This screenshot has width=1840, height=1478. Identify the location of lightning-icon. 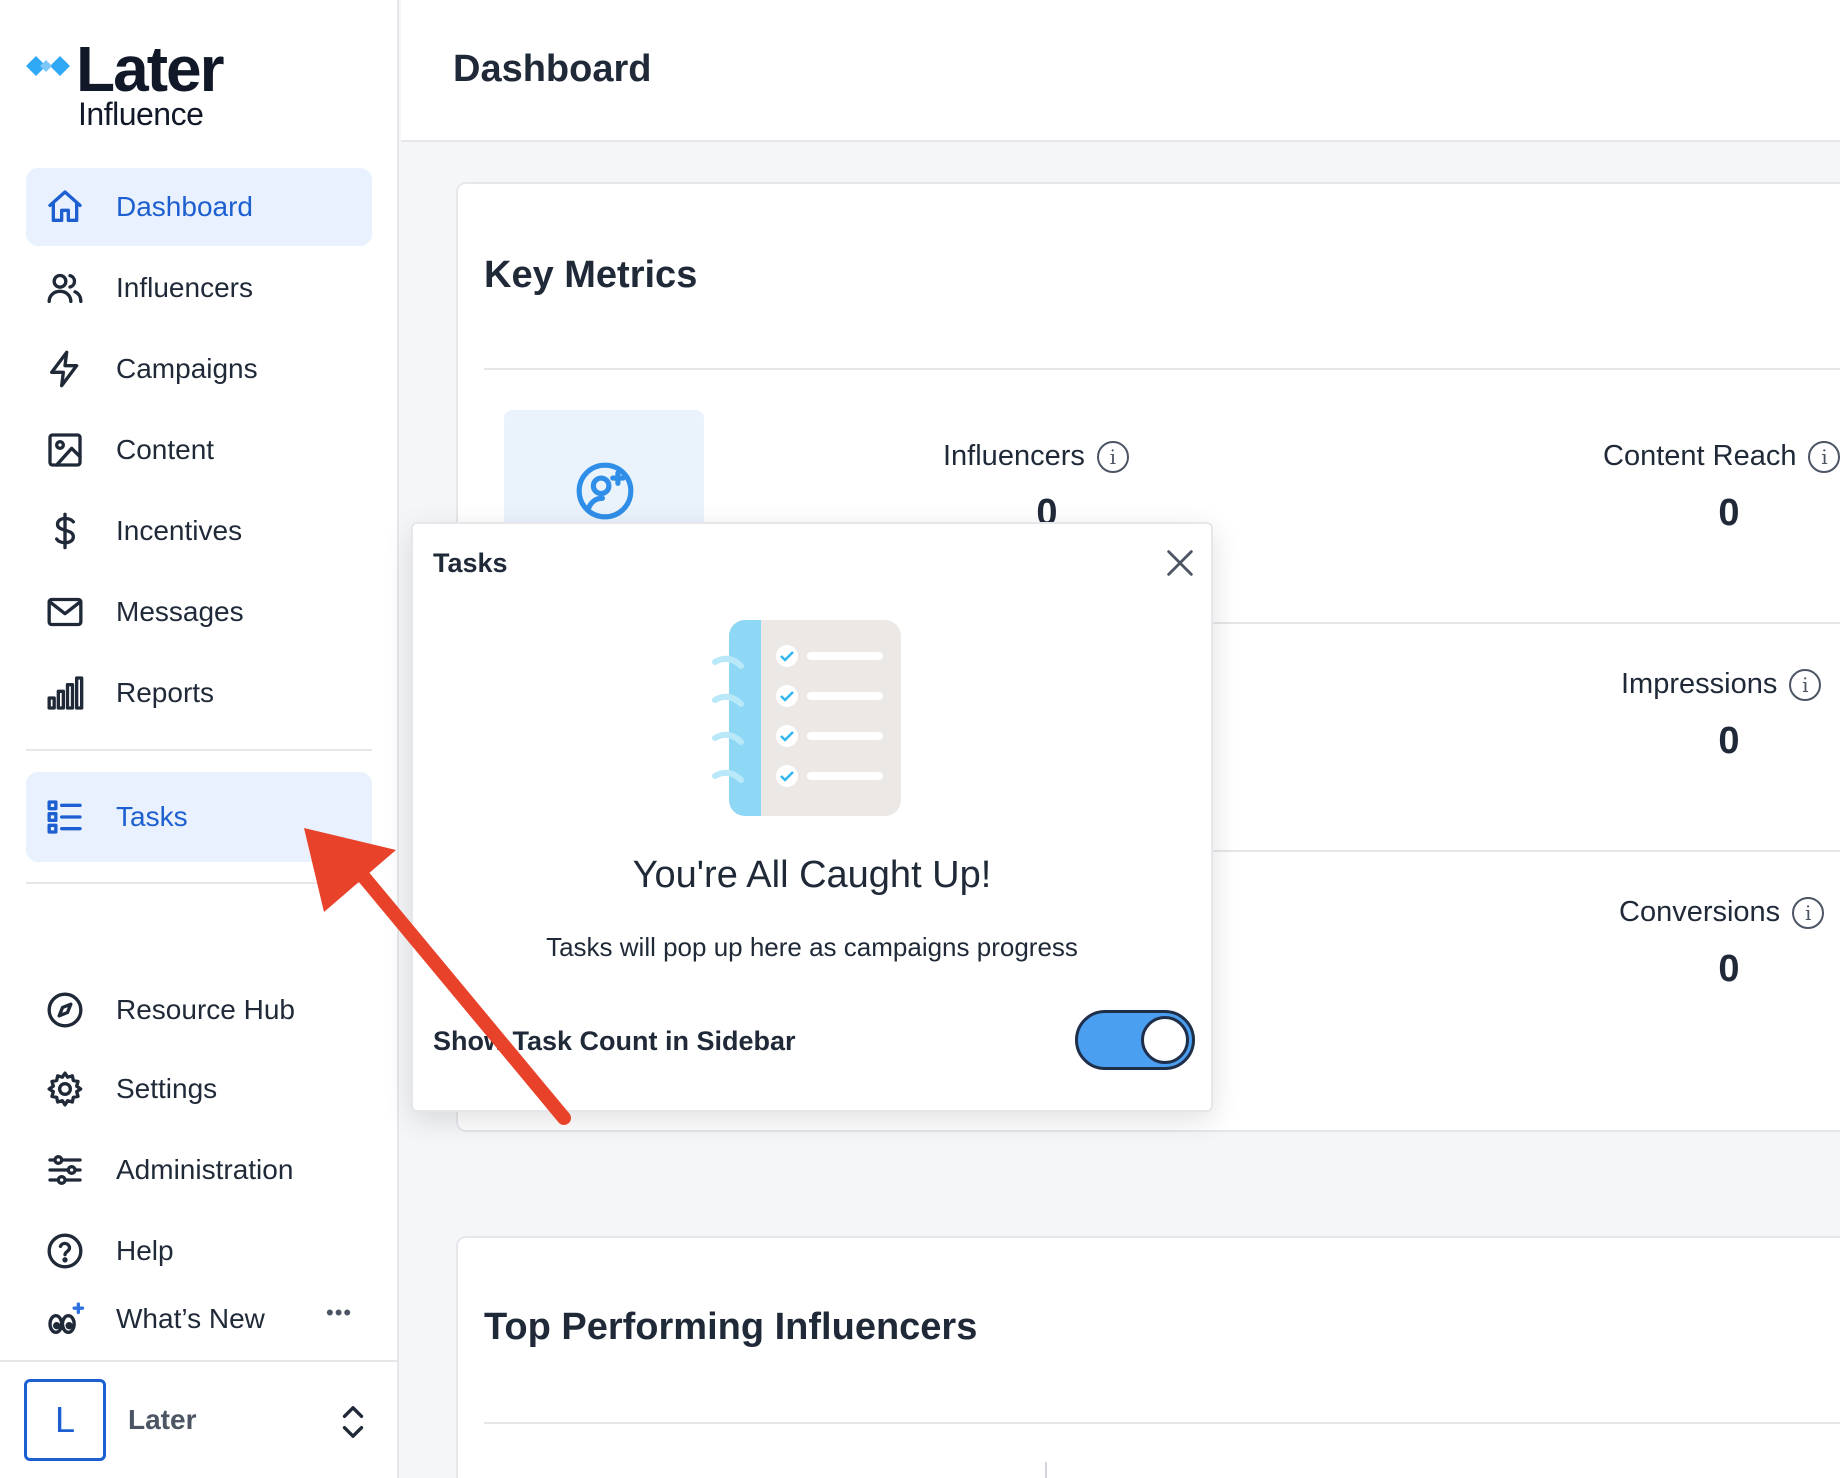
(65, 369).